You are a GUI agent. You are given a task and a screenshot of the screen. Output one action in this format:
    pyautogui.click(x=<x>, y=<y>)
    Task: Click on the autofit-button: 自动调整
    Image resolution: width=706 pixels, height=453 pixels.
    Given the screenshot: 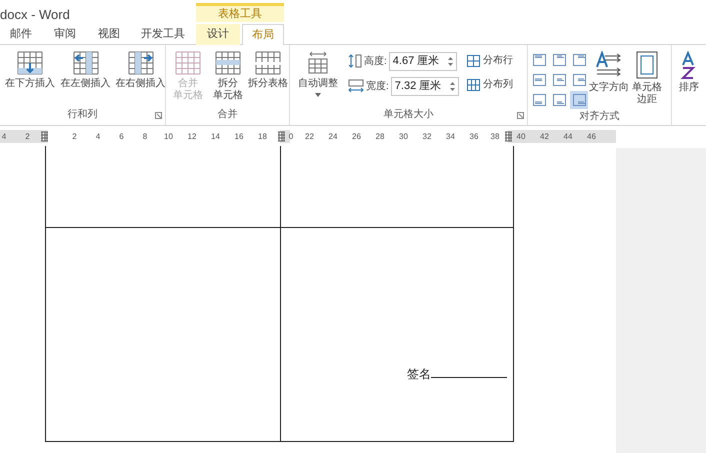 What is the action you would take?
    pyautogui.click(x=318, y=74)
    